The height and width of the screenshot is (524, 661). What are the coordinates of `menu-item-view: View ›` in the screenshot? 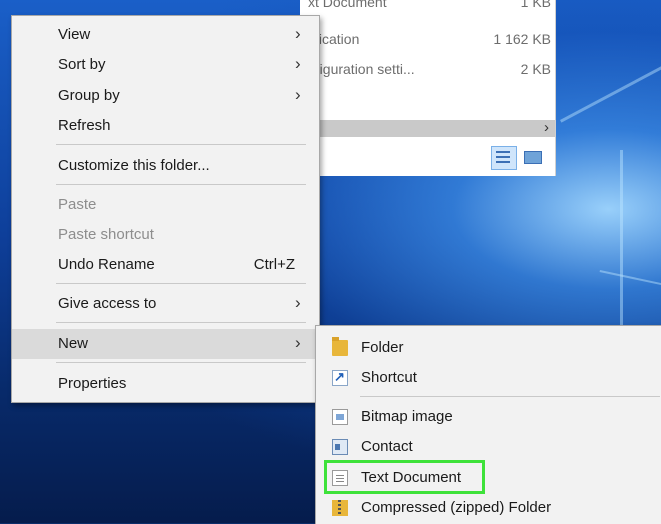 It's located at (165, 35).